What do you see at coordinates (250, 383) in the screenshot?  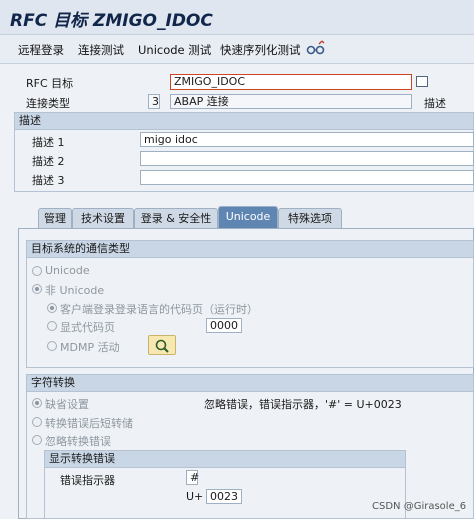 I see `char-conversion-group-title: 字符转换` at bounding box center [250, 383].